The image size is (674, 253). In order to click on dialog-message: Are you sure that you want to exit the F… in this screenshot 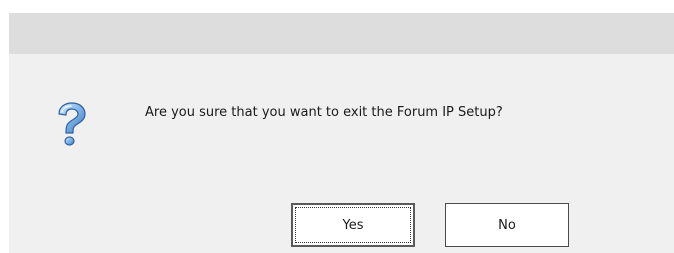, I will do `click(324, 112)`.